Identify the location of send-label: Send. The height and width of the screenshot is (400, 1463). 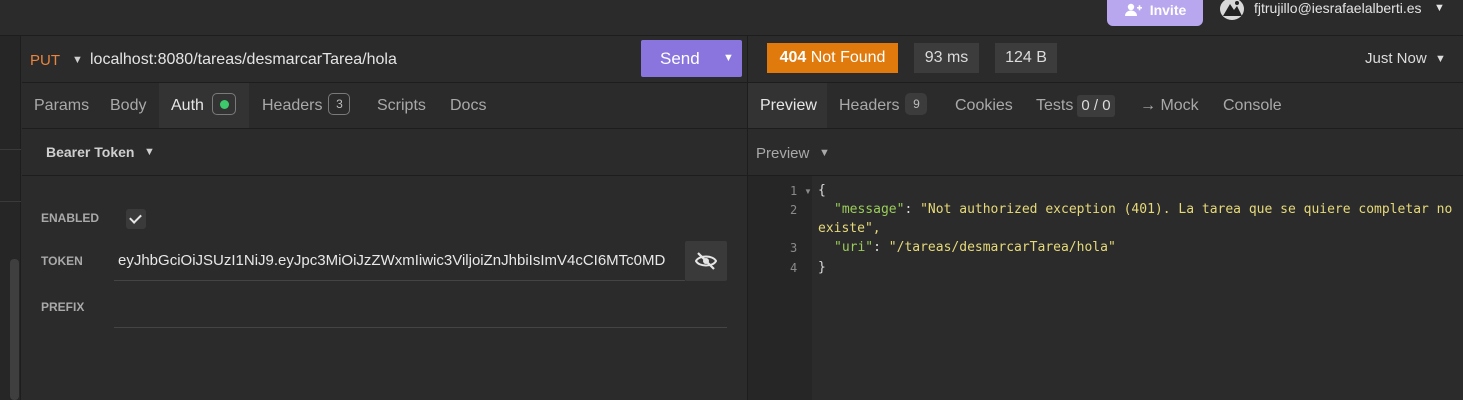
(680, 58).